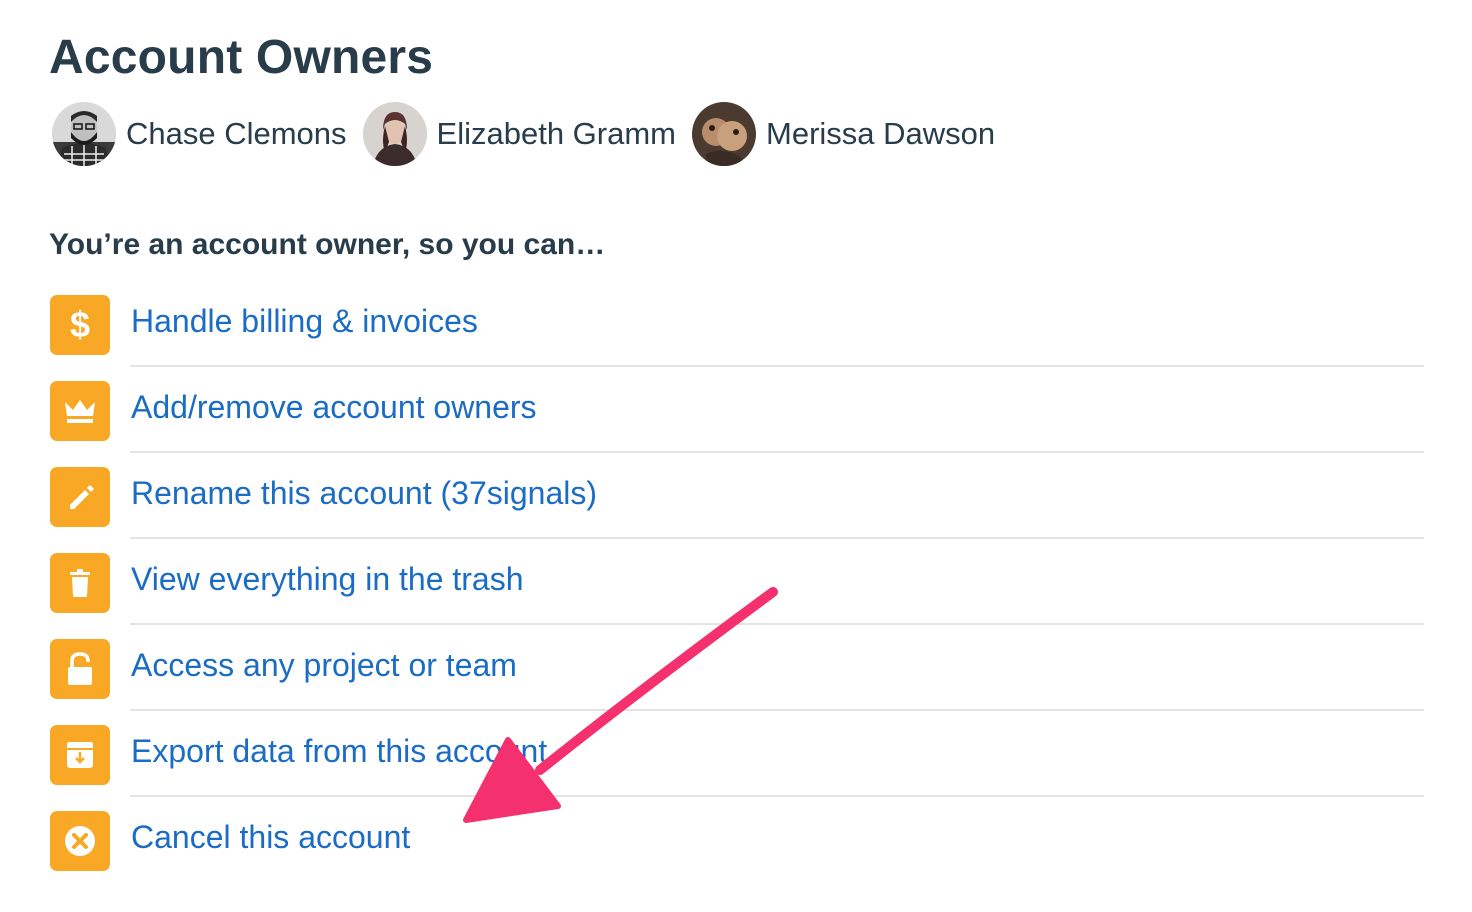 This screenshot has height=912, width=1472. What do you see at coordinates (327, 579) in the screenshot?
I see `action-label: View everything in the trash` at bounding box center [327, 579].